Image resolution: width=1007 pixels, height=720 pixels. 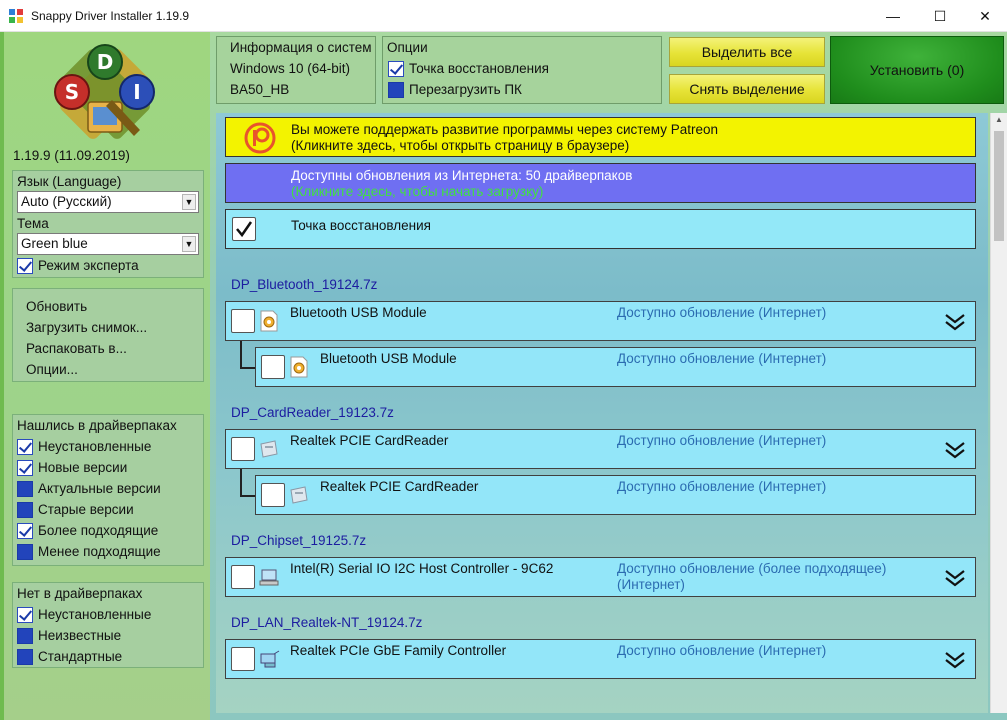 What do you see at coordinates (269, 659) in the screenshot?
I see `network-icon` at bounding box center [269, 659].